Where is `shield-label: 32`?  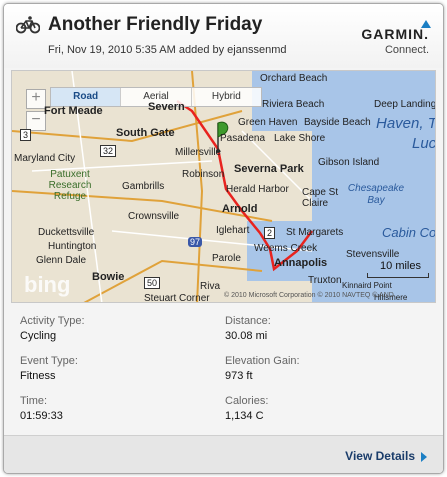
shield-label: 32 is located at coordinates (108, 151).